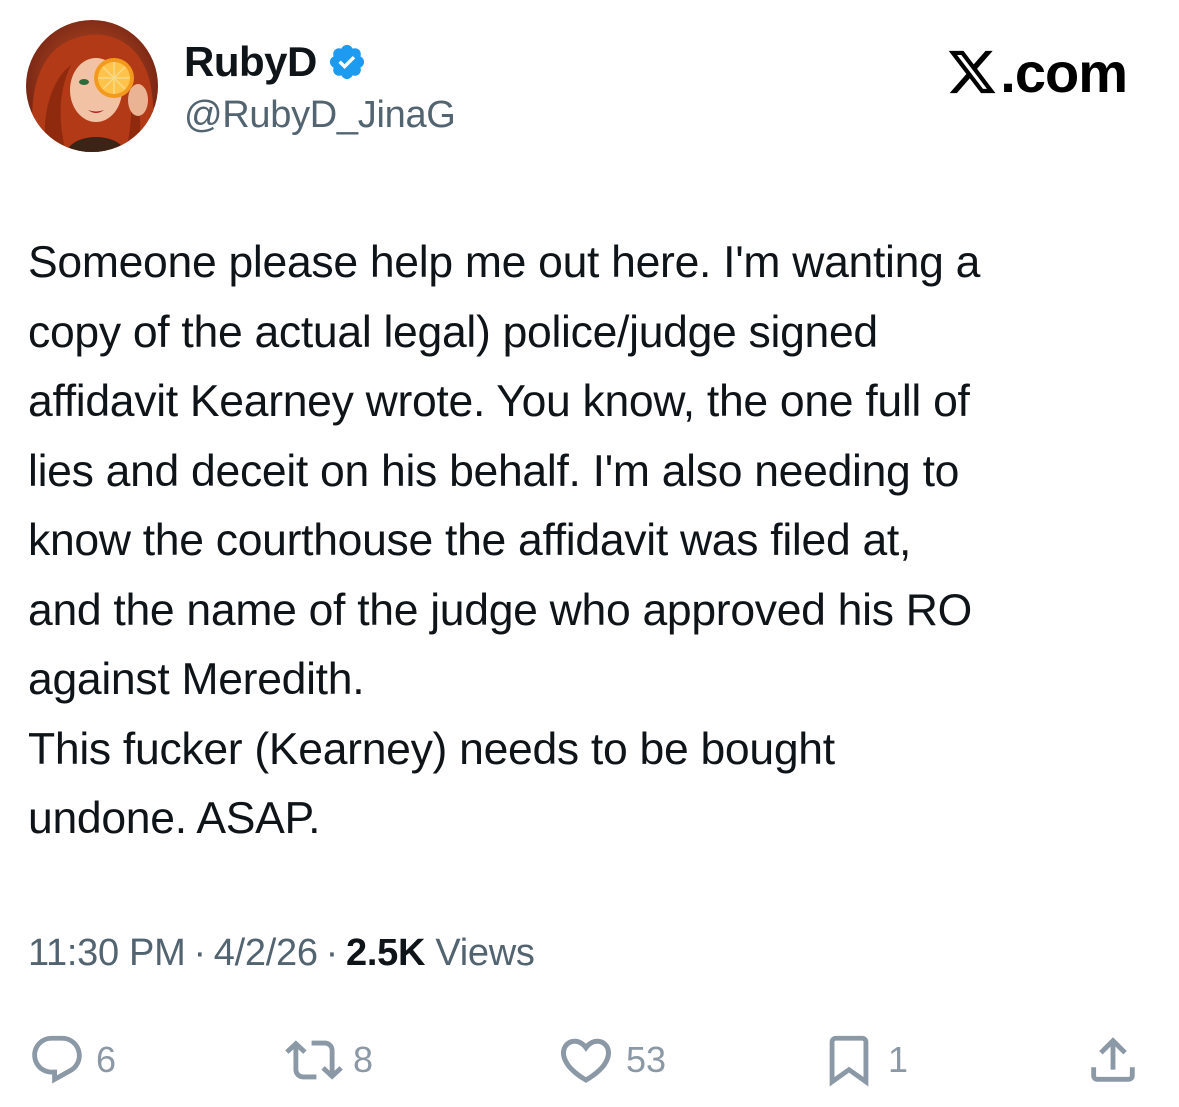  I want to click on views-count: 2.5K, so click(386, 953).